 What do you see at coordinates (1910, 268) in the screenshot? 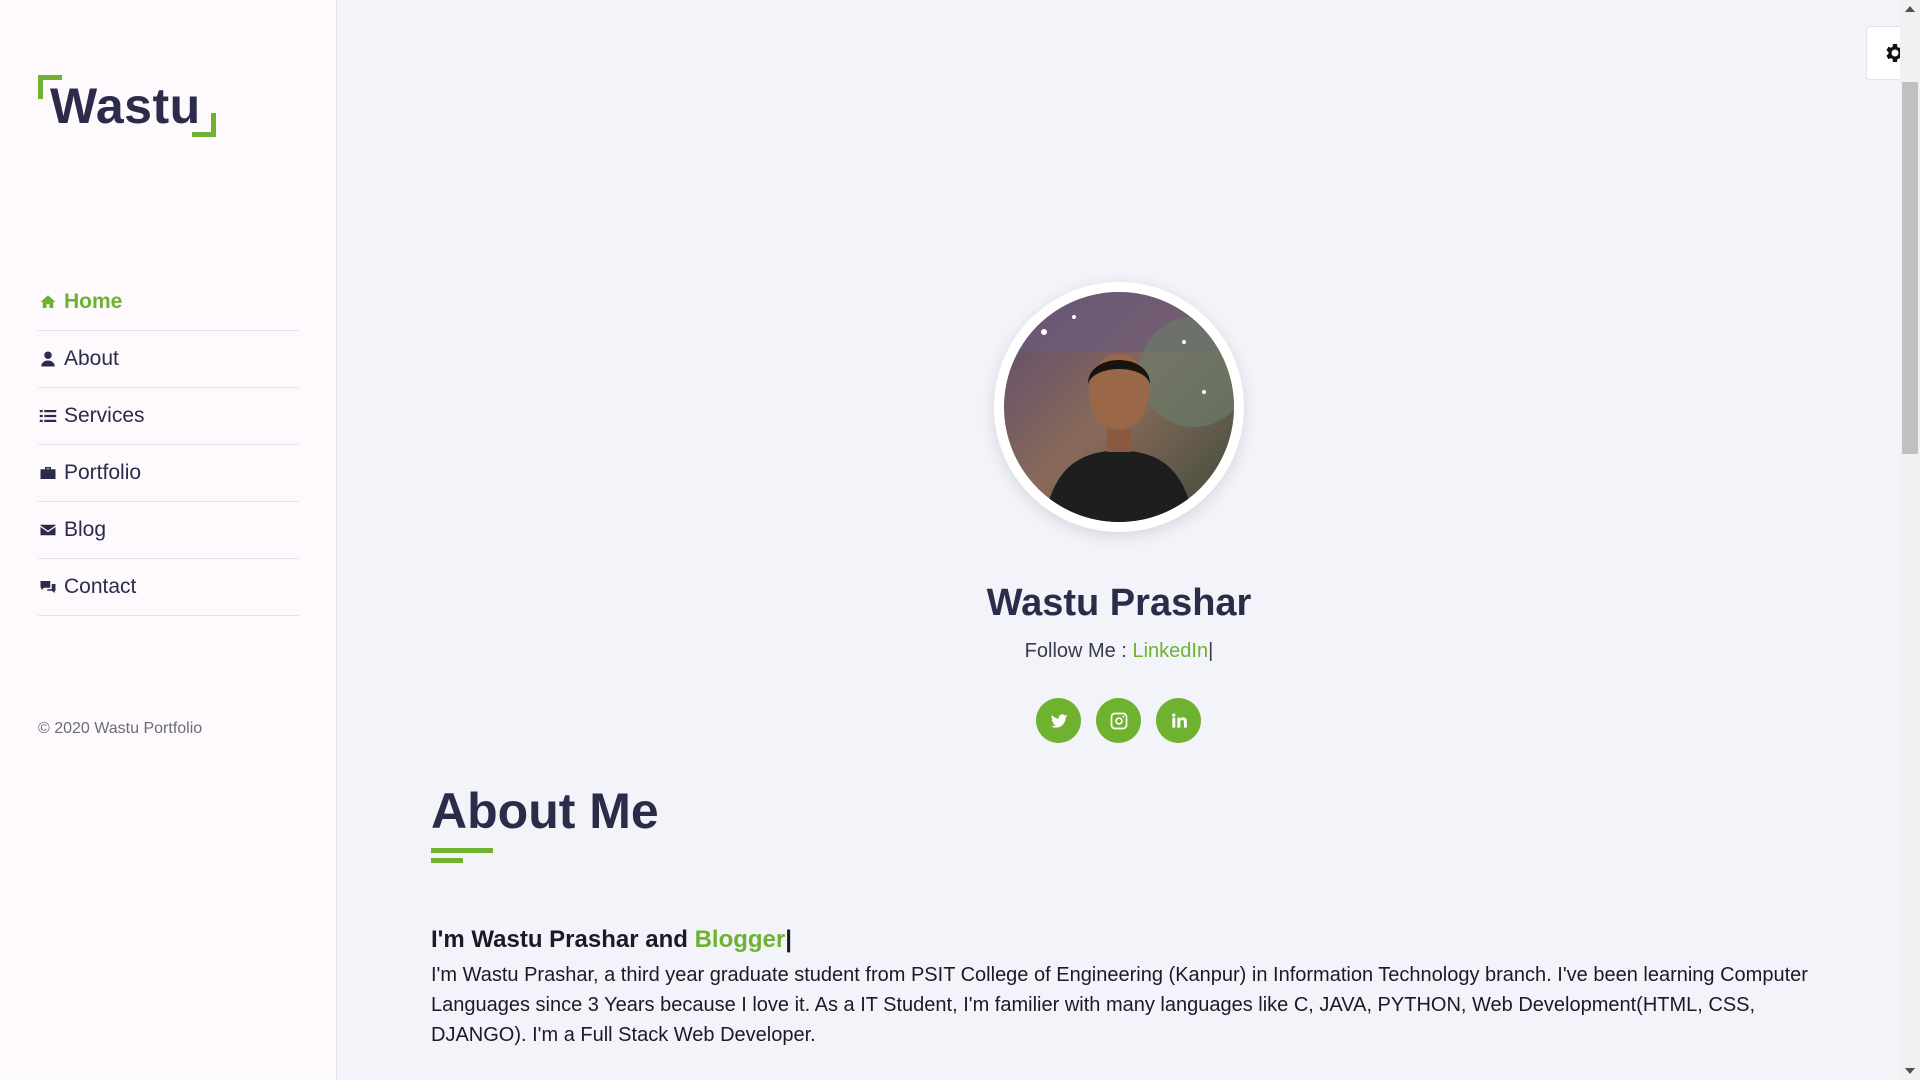
I see `scrollbar-thumb` at bounding box center [1910, 268].